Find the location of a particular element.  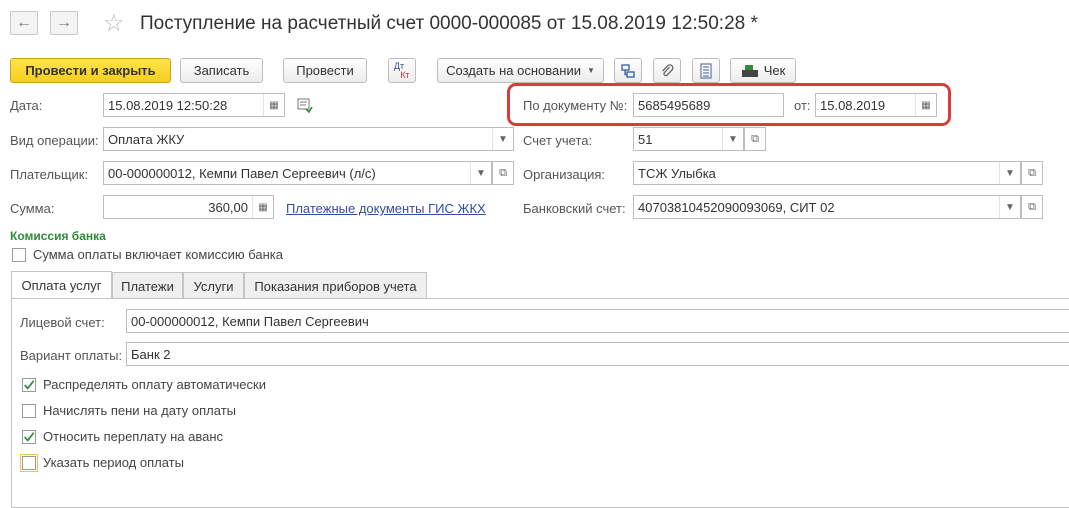

bank-account-select: 40703810452090093069, СИТ 02 ▼ is located at coordinates (827, 207).